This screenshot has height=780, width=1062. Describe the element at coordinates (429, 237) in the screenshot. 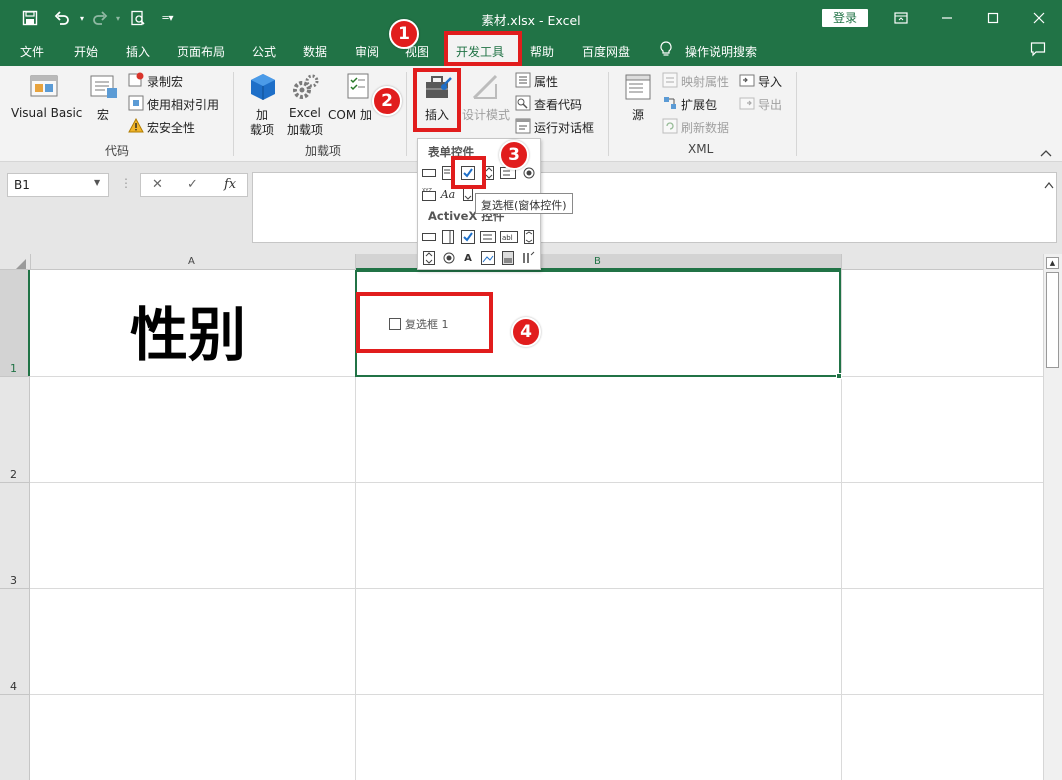

I see `activex-button-icon` at that location.